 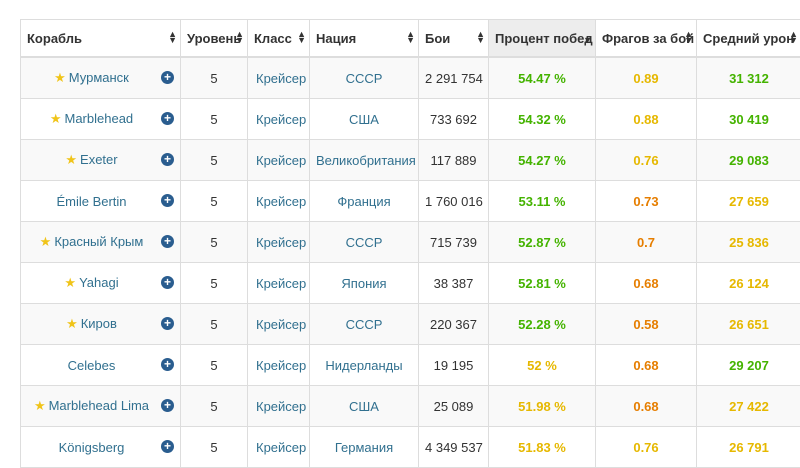 What do you see at coordinates (748, 365) in the screenshot?
I see `avgdmg-cell: 29 207` at bounding box center [748, 365].